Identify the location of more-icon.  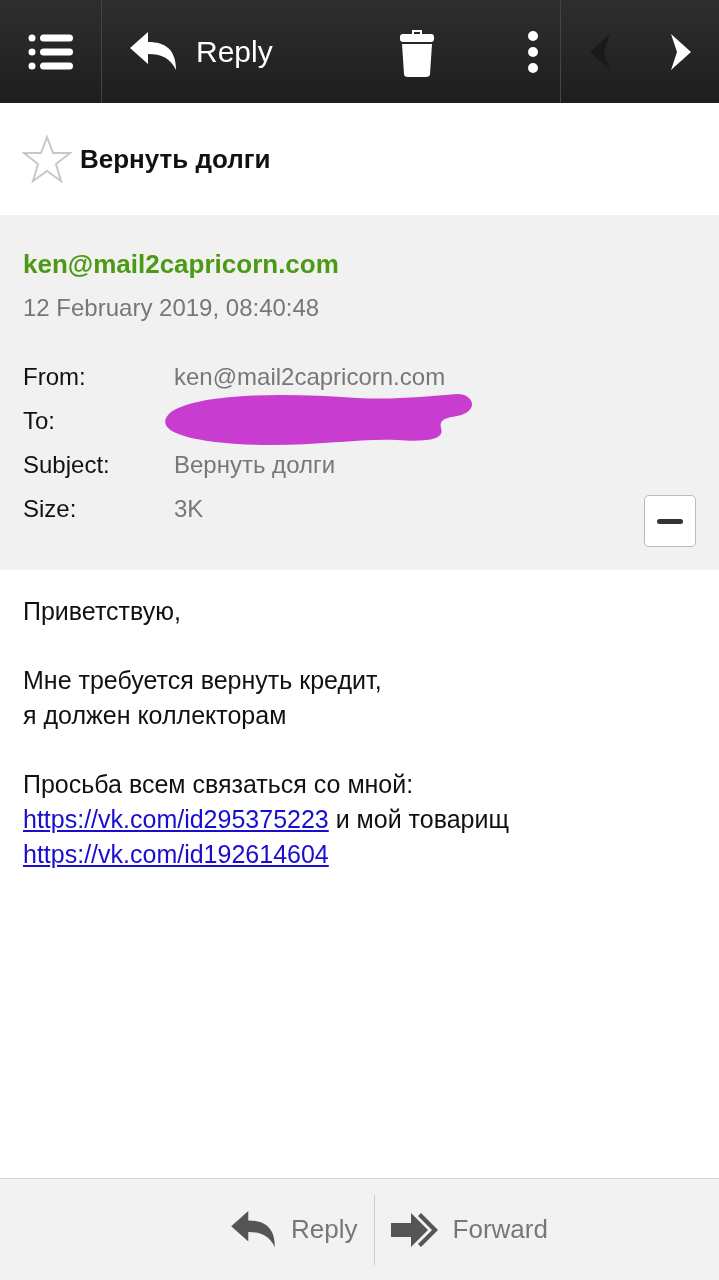
(532, 51).